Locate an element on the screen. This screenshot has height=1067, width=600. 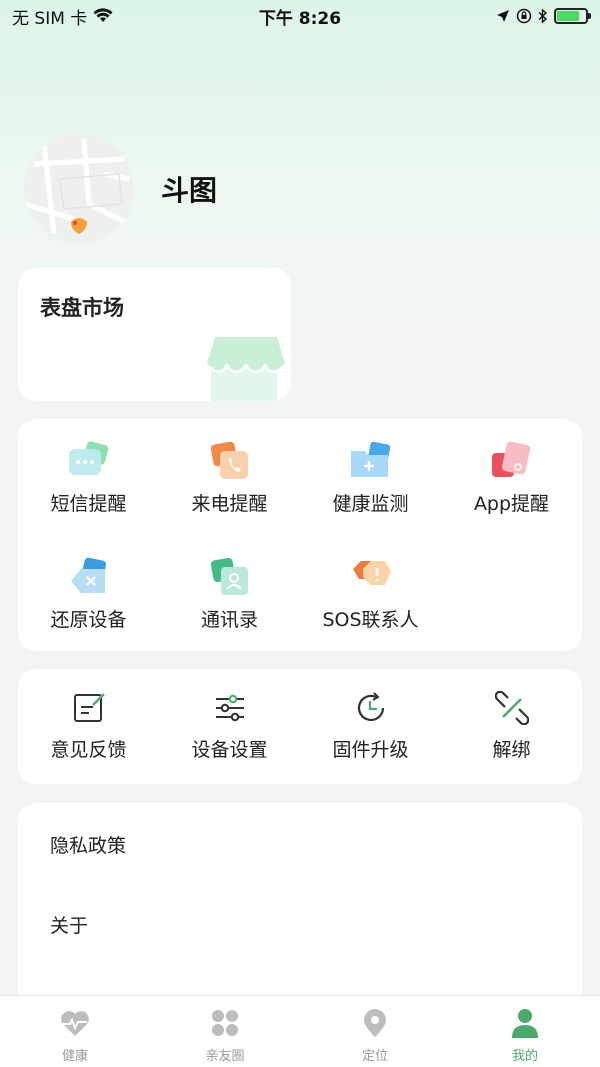
status-bar: 无 SIM 卡 下午 8:26 is located at coordinates (300, 16).